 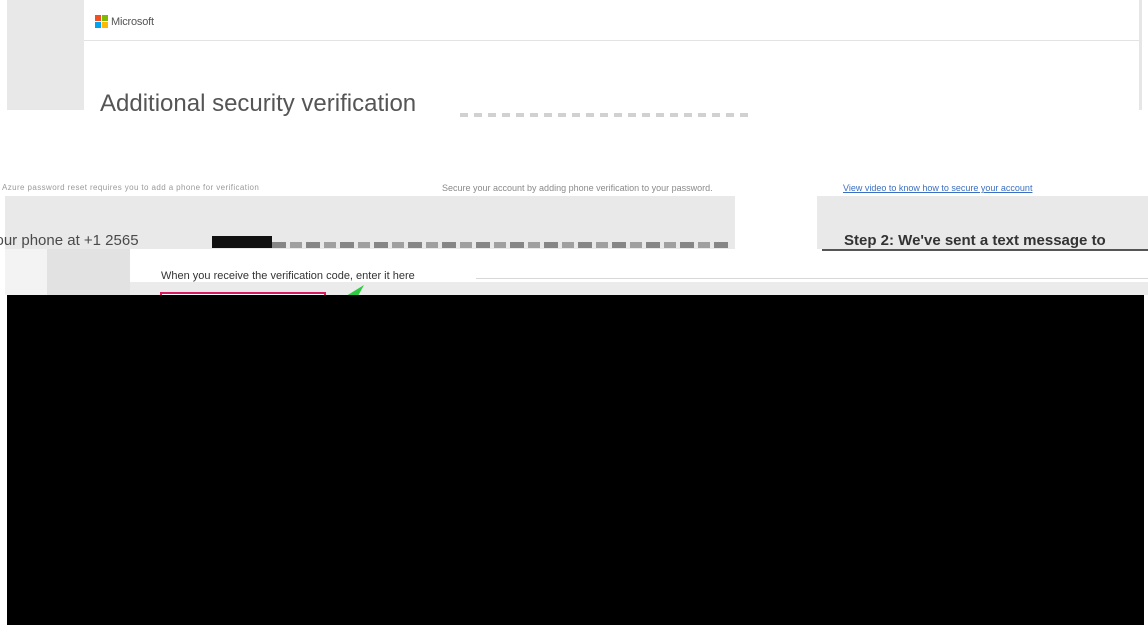 I want to click on microsoft-logo-icon, so click(x=101, y=21).